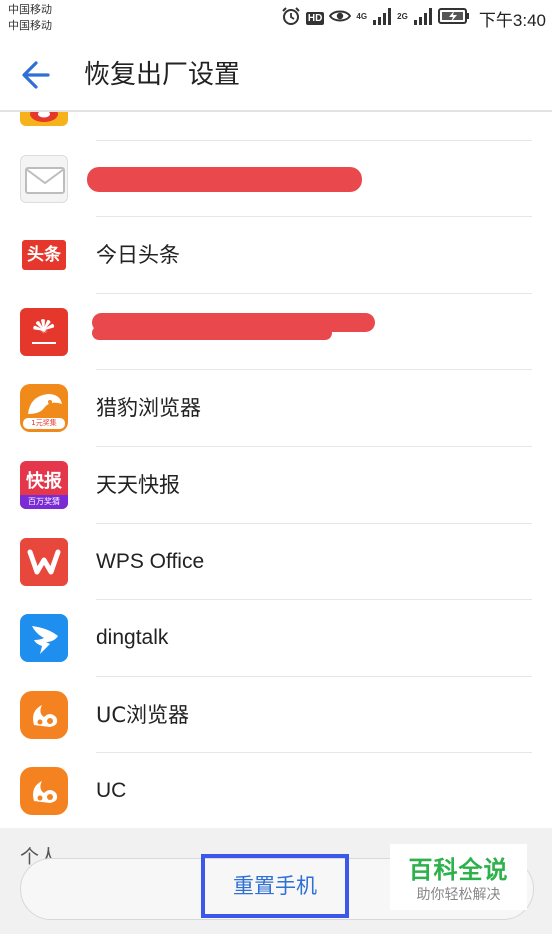 Image resolution: width=552 pixels, height=934 pixels. I want to click on list-item: dingtalk, so click(276, 638).